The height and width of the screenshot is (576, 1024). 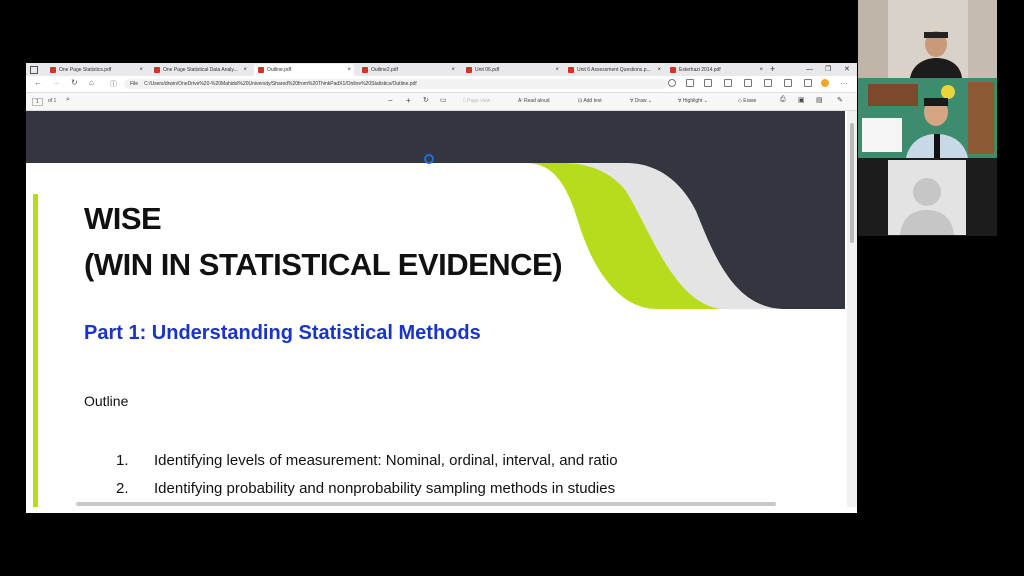 I want to click on browser-essentials-icon, so click(x=808, y=83).